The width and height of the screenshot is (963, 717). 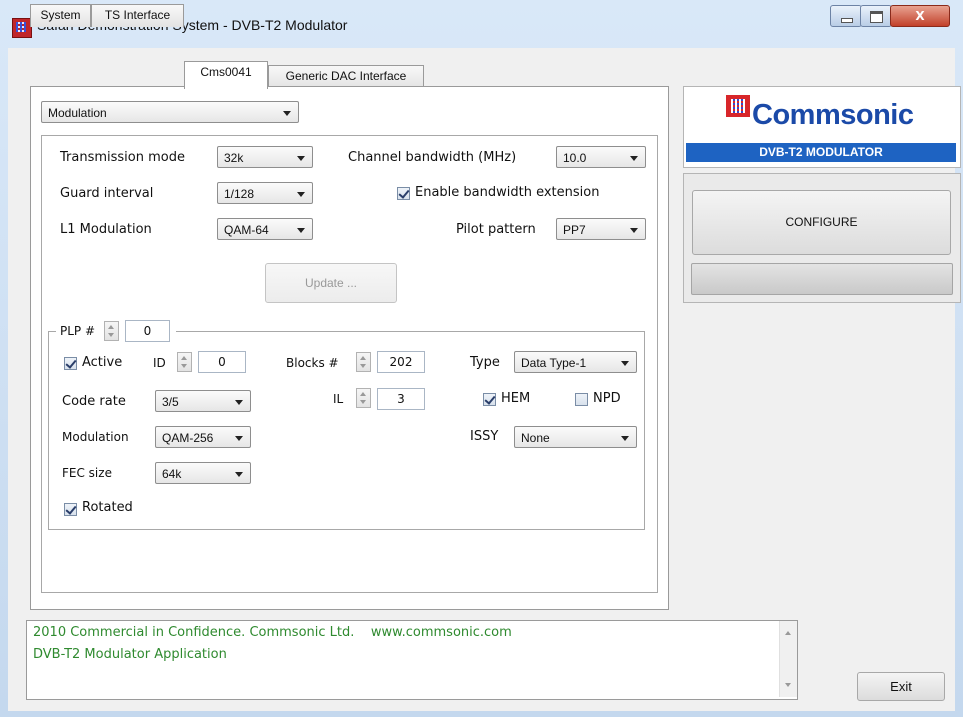 What do you see at coordinates (363, 362) in the screenshot?
I see `blocks-spinner` at bounding box center [363, 362].